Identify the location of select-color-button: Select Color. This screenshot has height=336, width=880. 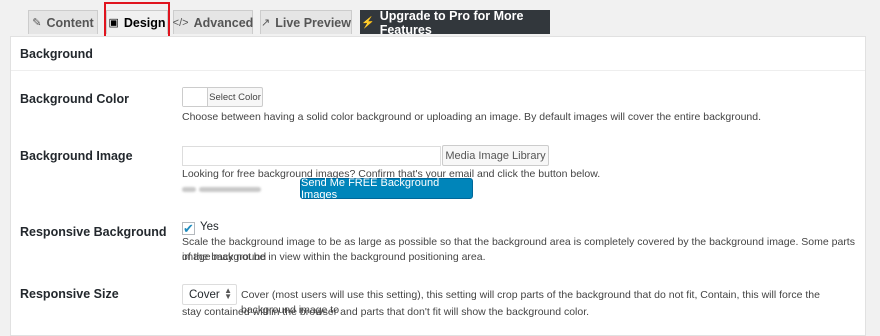
(222, 97).